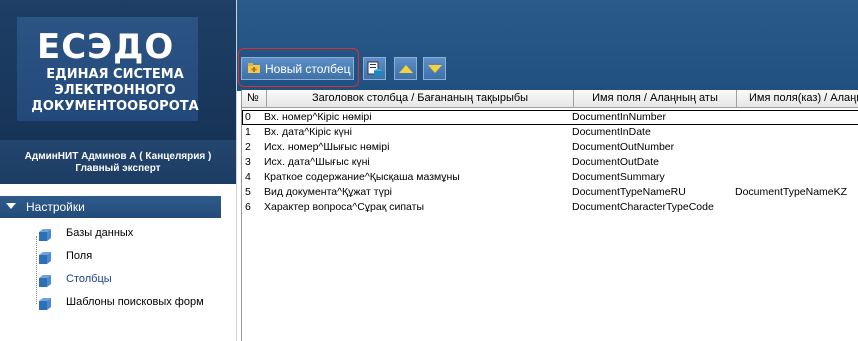 The width and height of the screenshot is (858, 341). Describe the element at coordinates (11, 206) in the screenshot. I see `chevron-down-icon` at that location.